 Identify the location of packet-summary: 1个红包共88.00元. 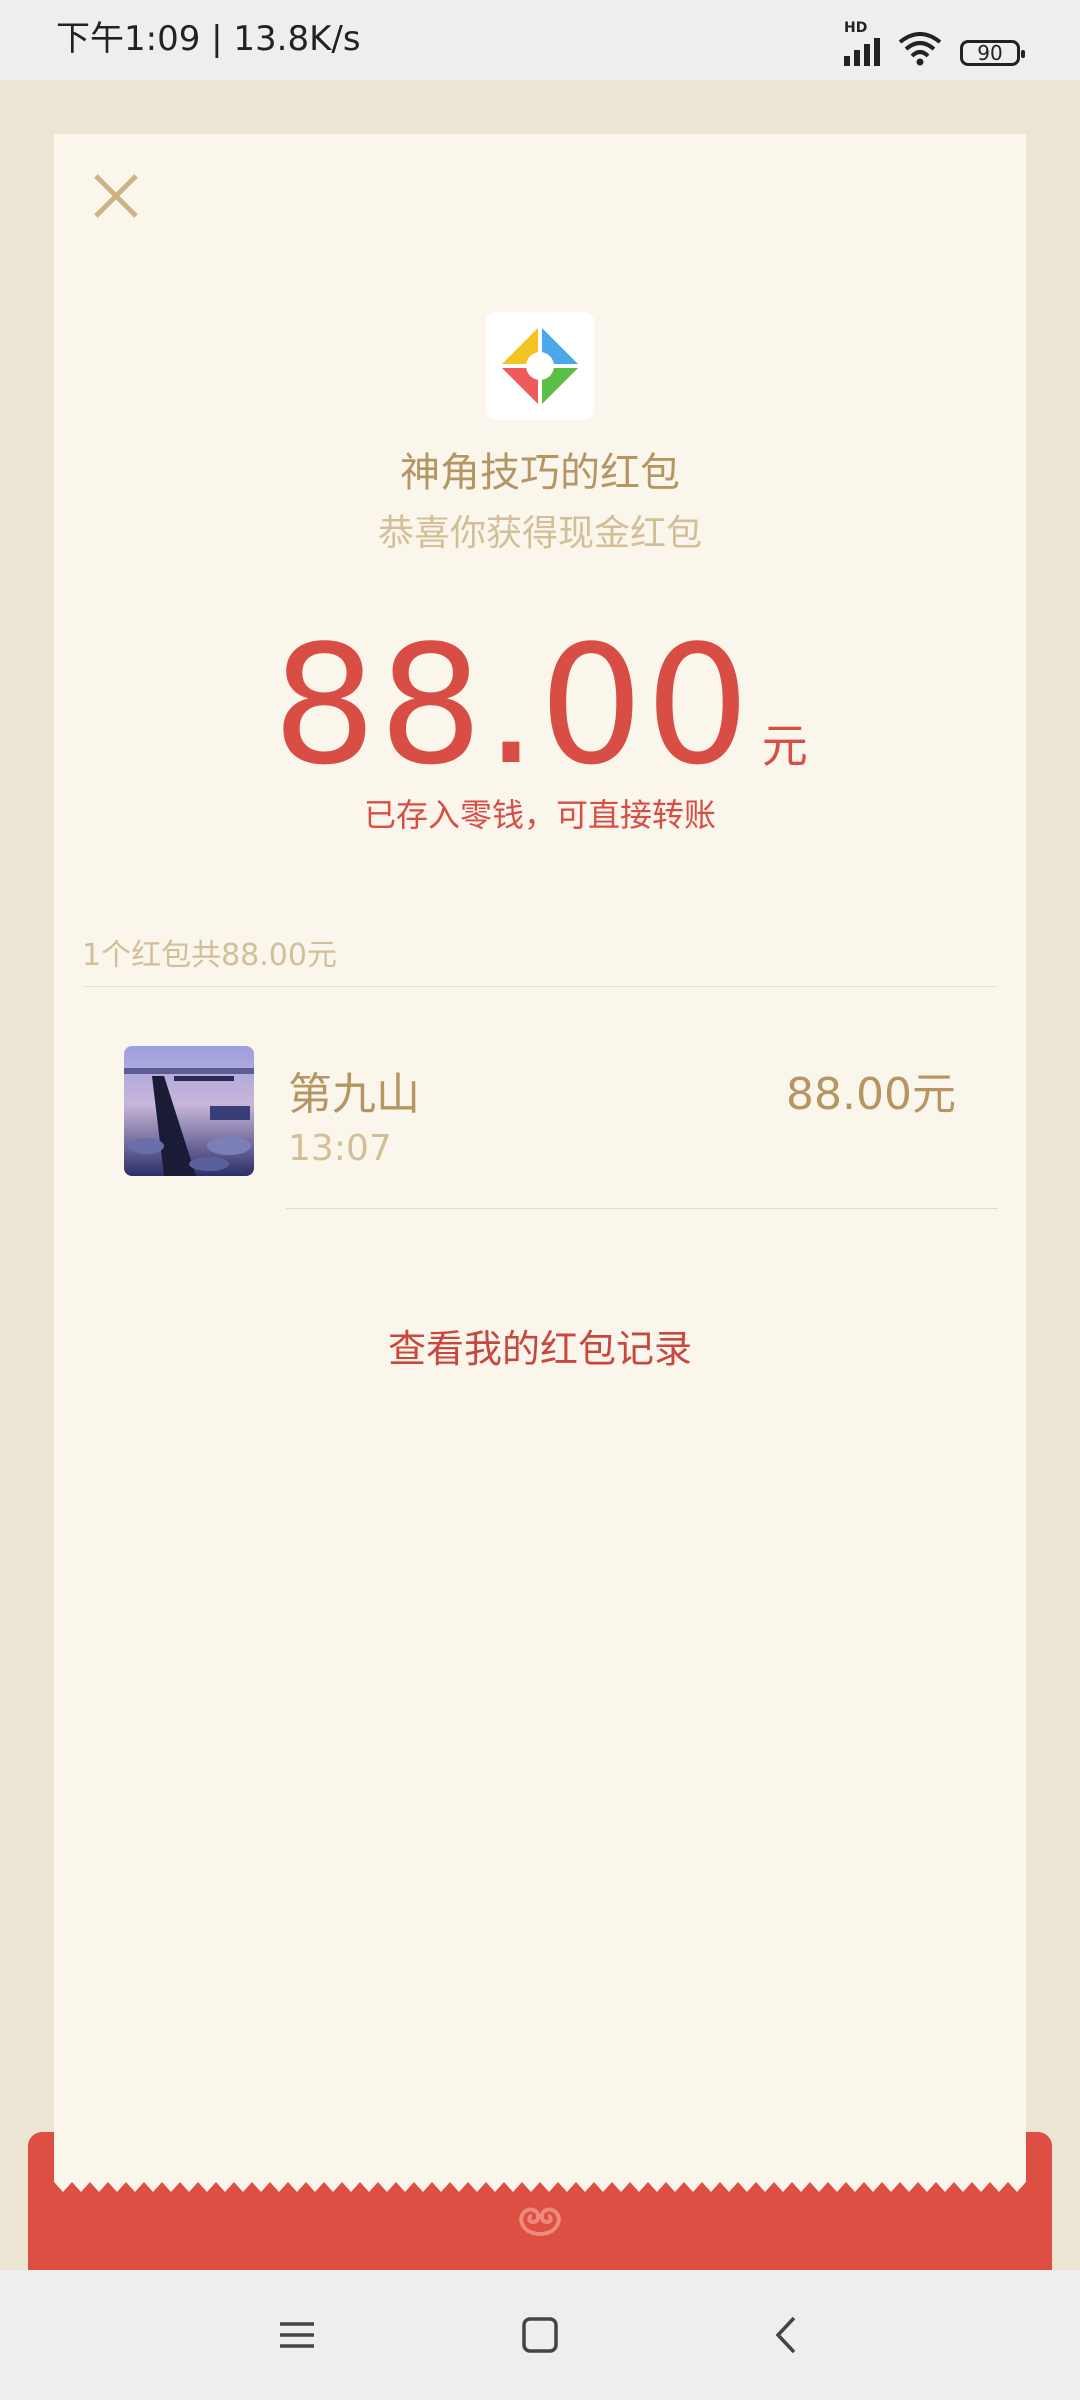
(209, 955).